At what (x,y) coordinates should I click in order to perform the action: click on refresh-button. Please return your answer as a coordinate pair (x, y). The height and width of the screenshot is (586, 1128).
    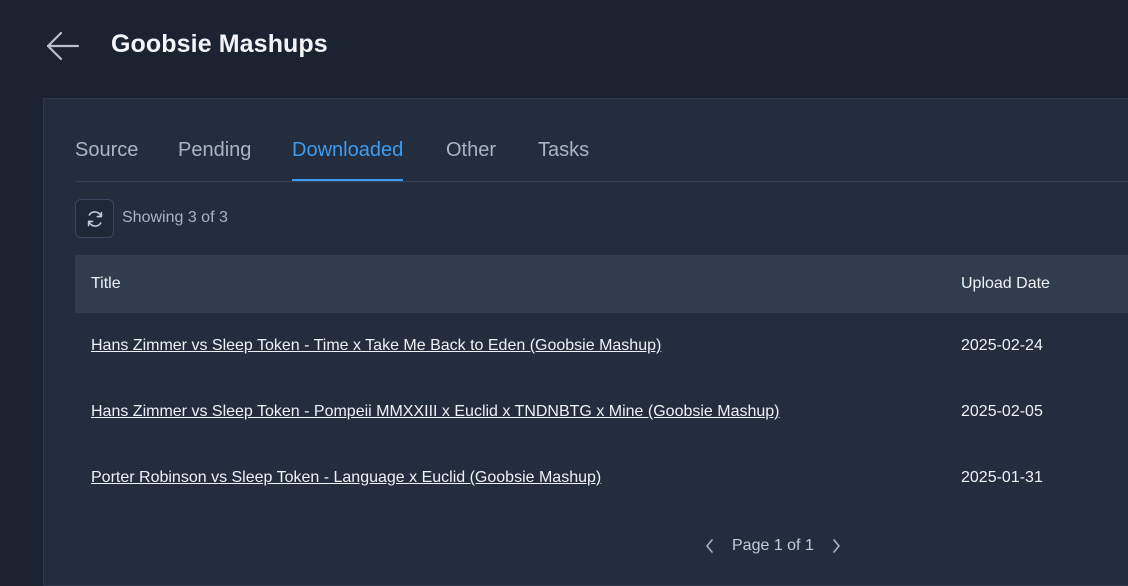
    Looking at the image, I should click on (94, 218).